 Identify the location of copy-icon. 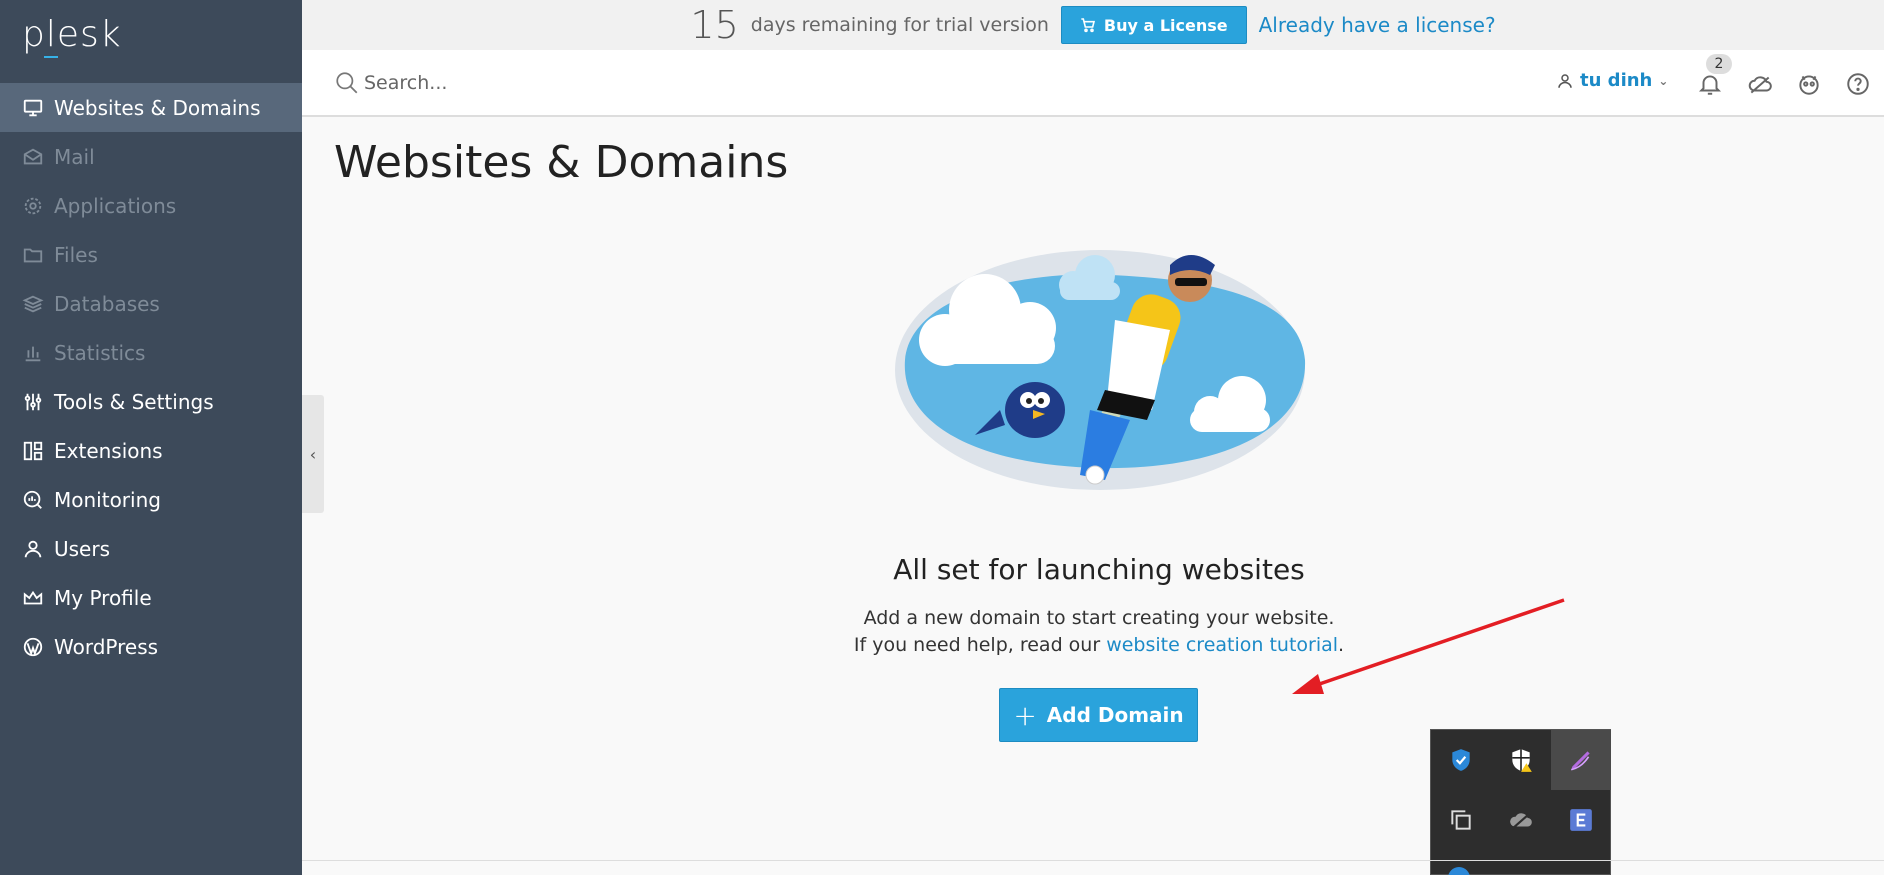
(1461, 820).